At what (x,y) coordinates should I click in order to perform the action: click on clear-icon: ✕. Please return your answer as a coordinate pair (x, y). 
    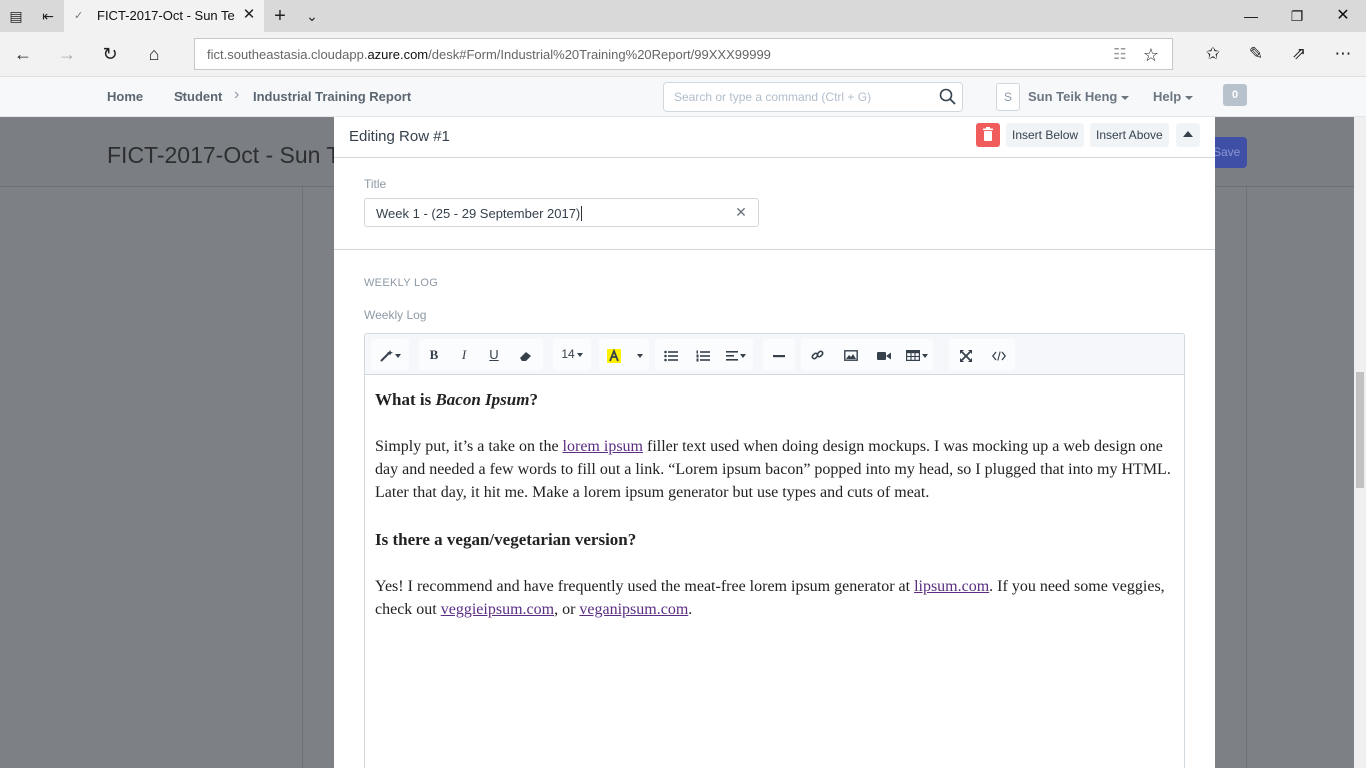
    Looking at the image, I should click on (741, 212).